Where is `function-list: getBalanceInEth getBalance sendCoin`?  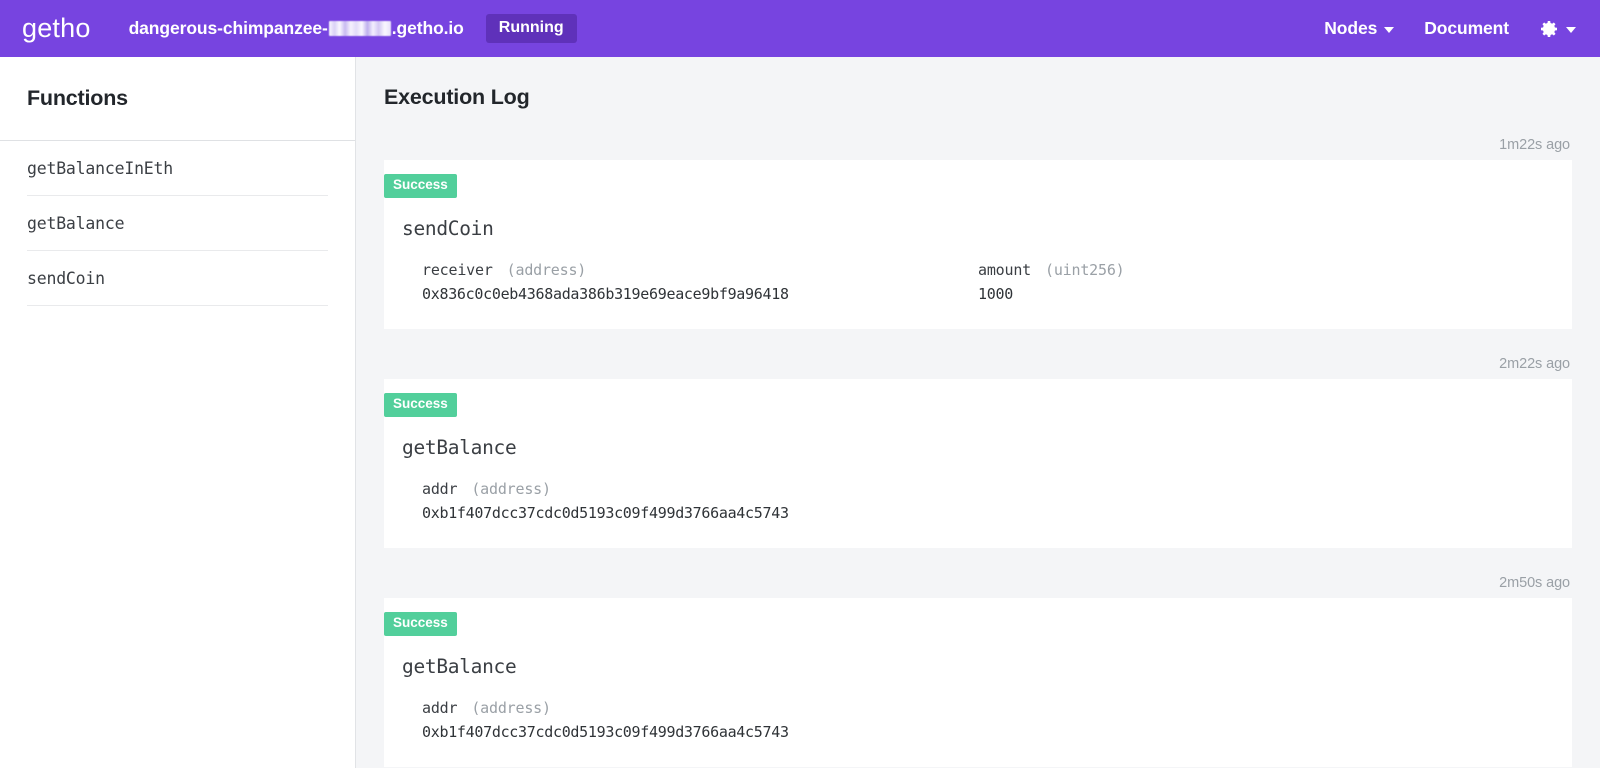 function-list: getBalanceInEth getBalance sendCoin is located at coordinates (177, 223).